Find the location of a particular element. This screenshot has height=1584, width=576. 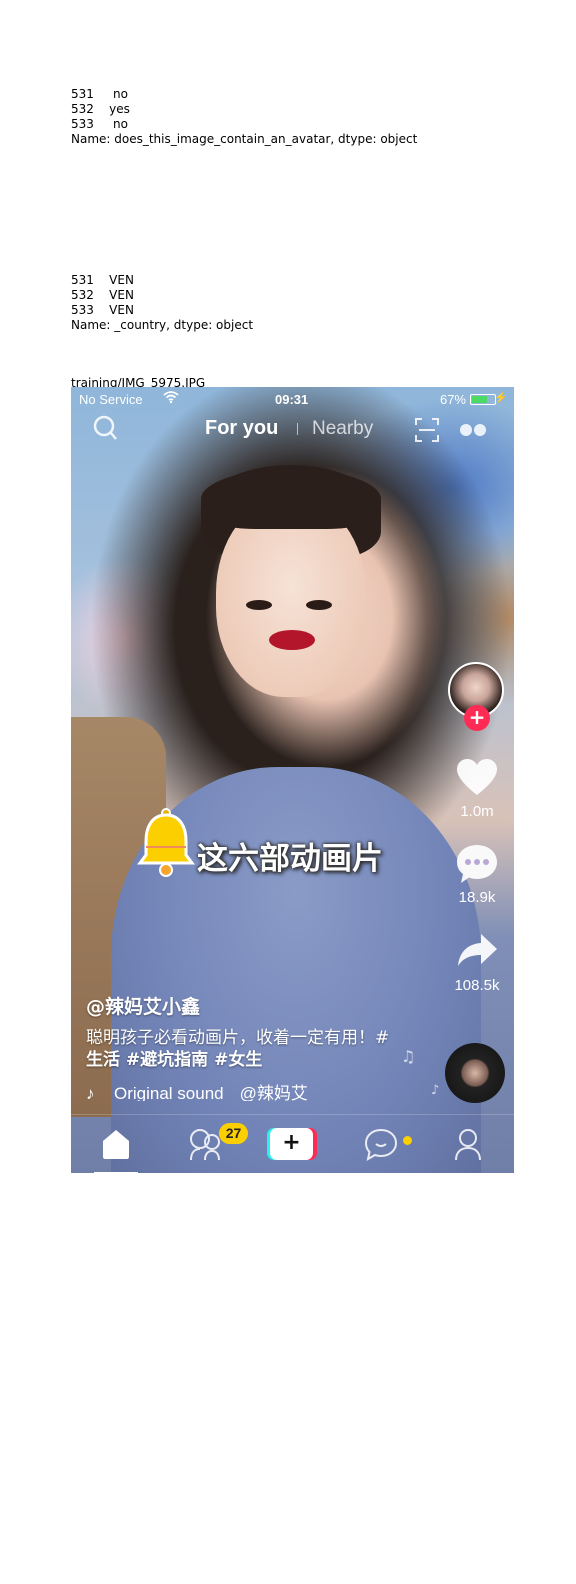

tiktok-note-icon: ♪ is located at coordinates (90, 1092).